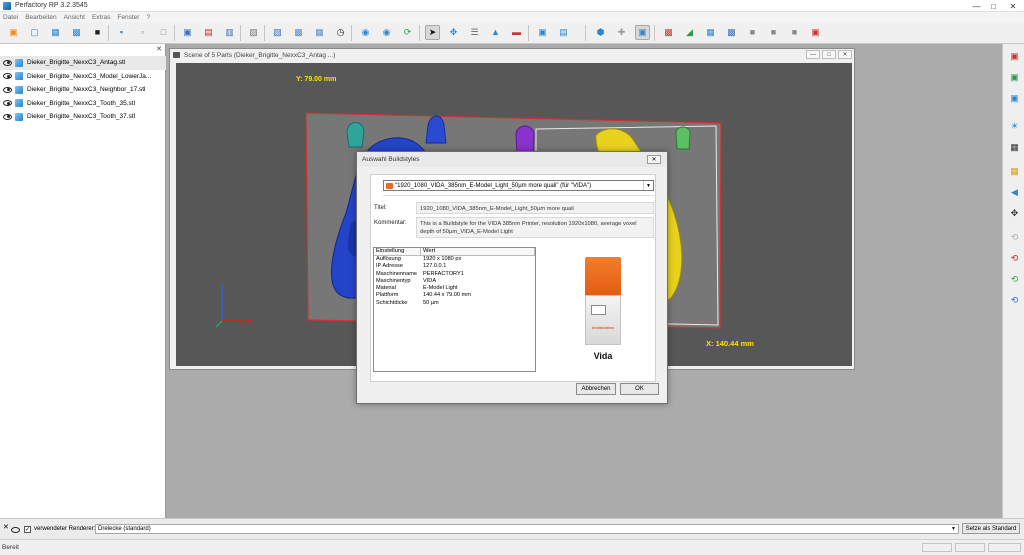 The image size is (1024, 555). I want to click on setting-name: Maschinentyp, so click(393, 280).